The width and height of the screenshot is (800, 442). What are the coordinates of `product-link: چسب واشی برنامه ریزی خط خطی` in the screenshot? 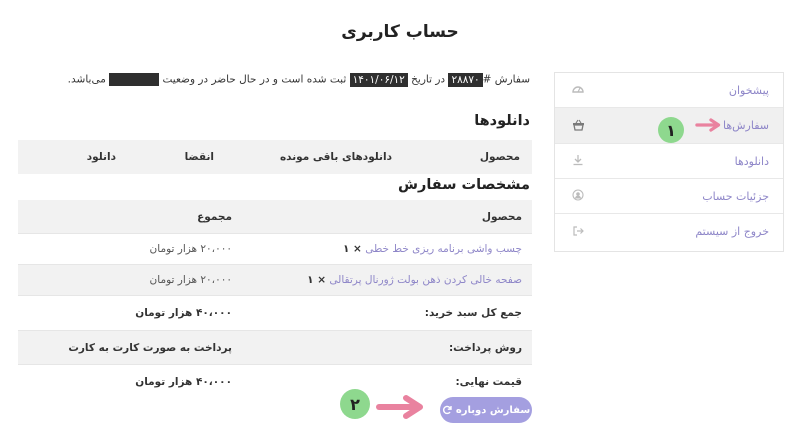 It's located at (443, 249).